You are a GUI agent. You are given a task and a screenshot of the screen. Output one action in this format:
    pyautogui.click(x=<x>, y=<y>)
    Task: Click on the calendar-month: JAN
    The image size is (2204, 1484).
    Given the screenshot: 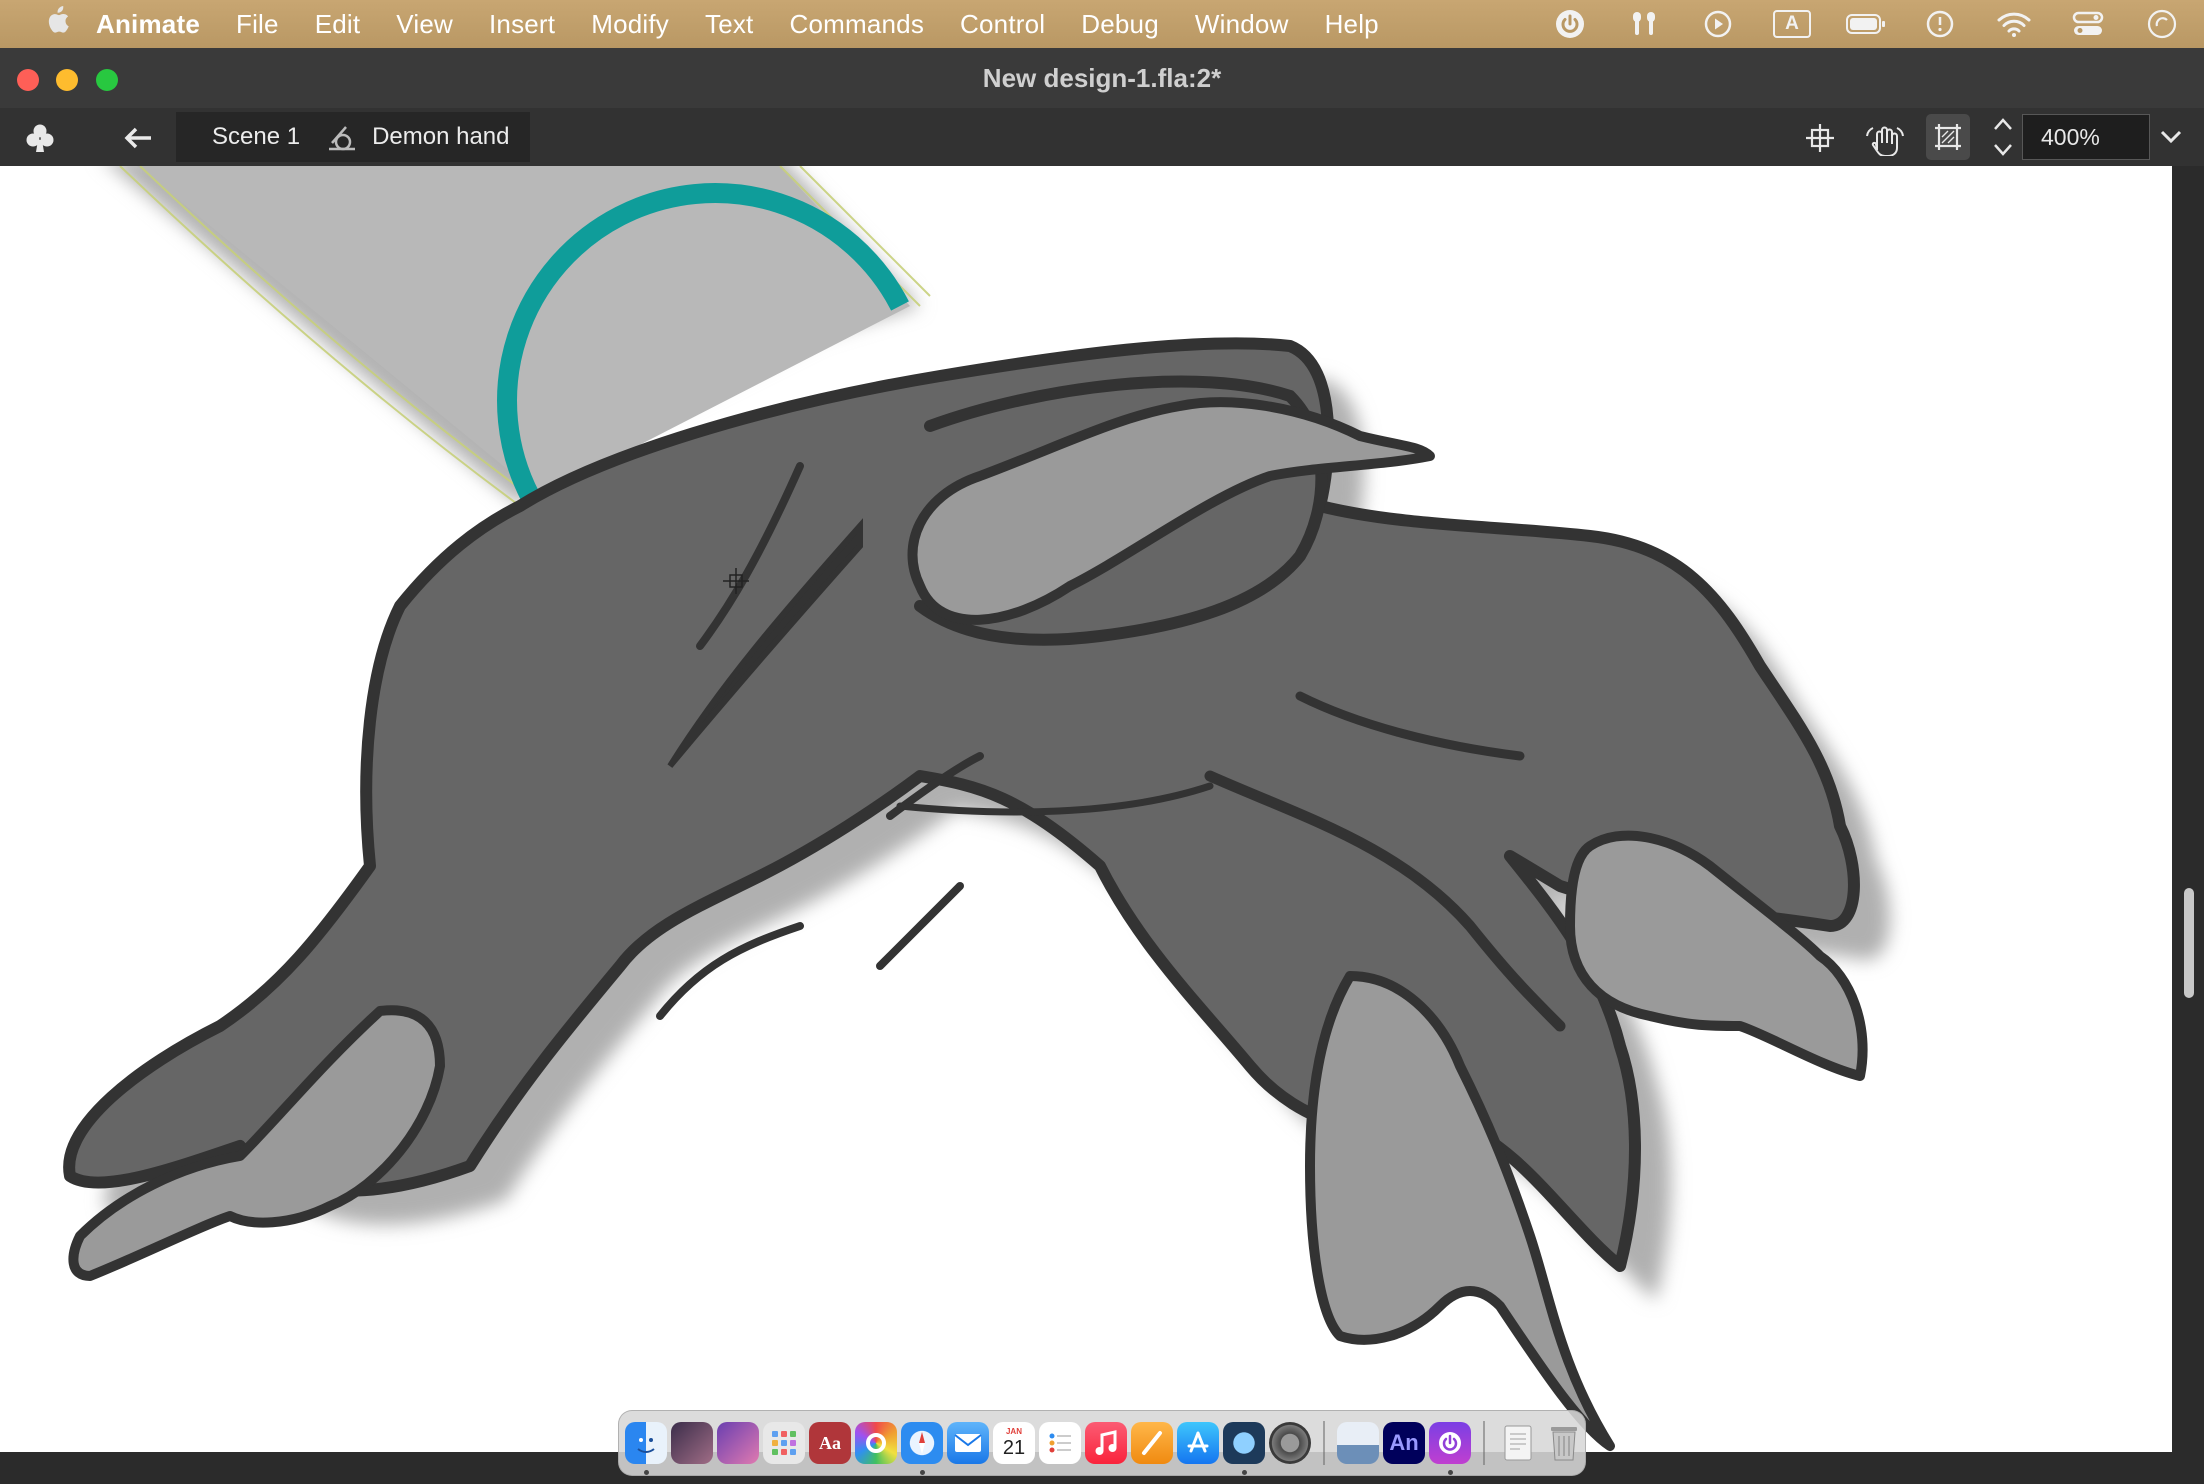 What is the action you would take?
    pyautogui.click(x=1013, y=1431)
    